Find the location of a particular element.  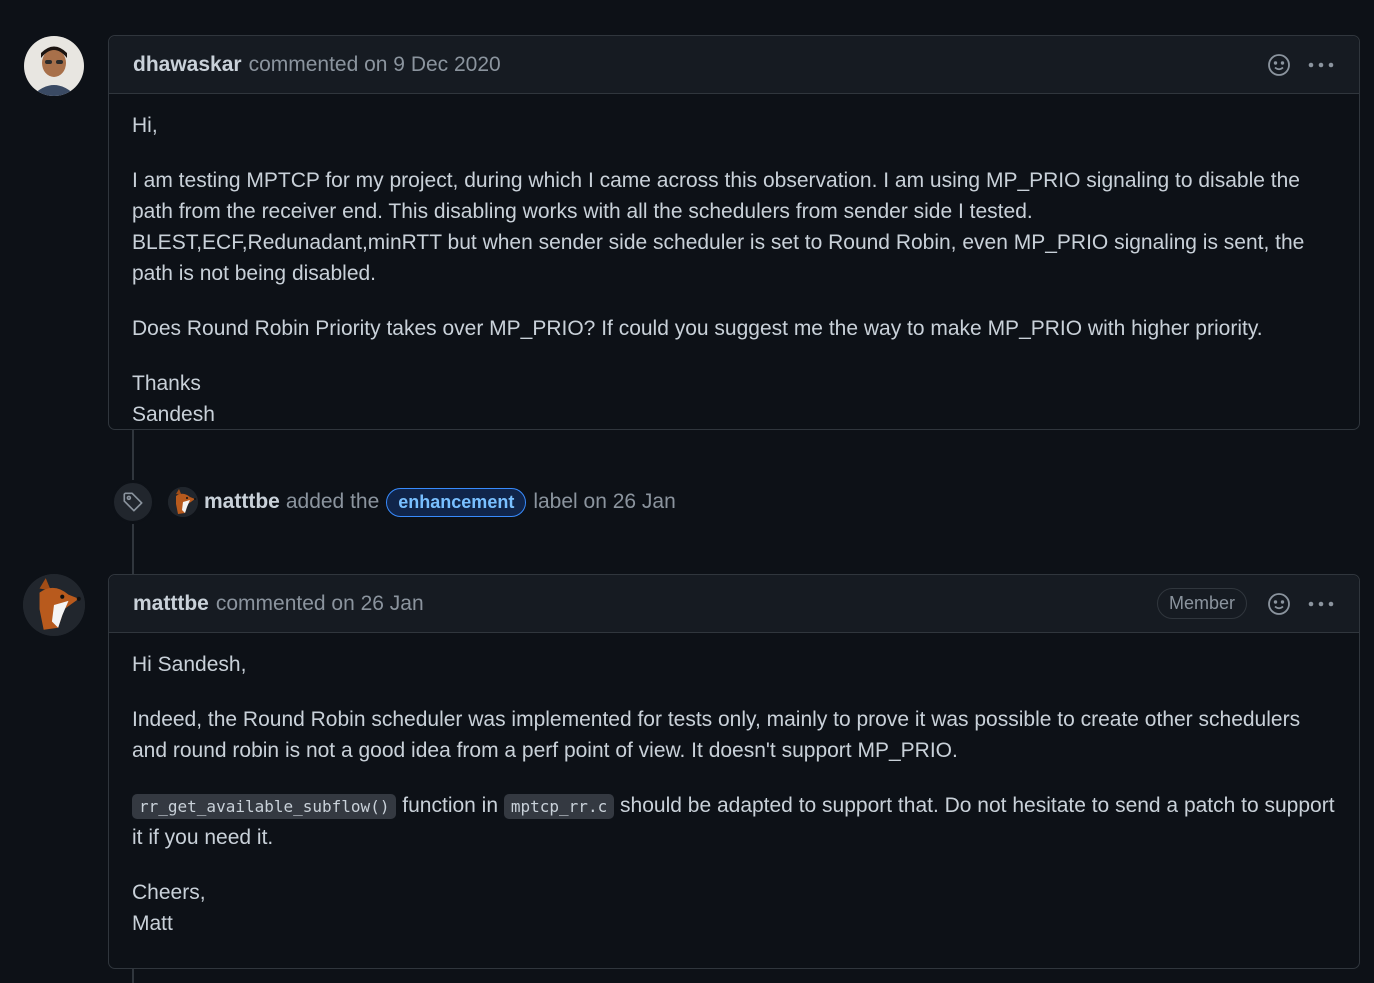

avatar-matttbe-small is located at coordinates (183, 502).